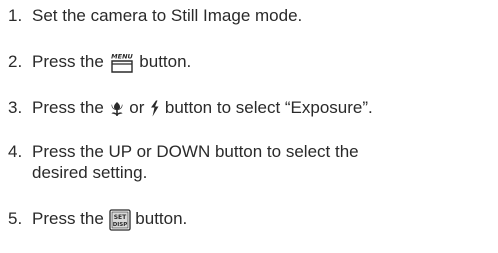 This screenshot has width=498, height=253. I want to click on set-icon-label: SET, so click(119, 217).